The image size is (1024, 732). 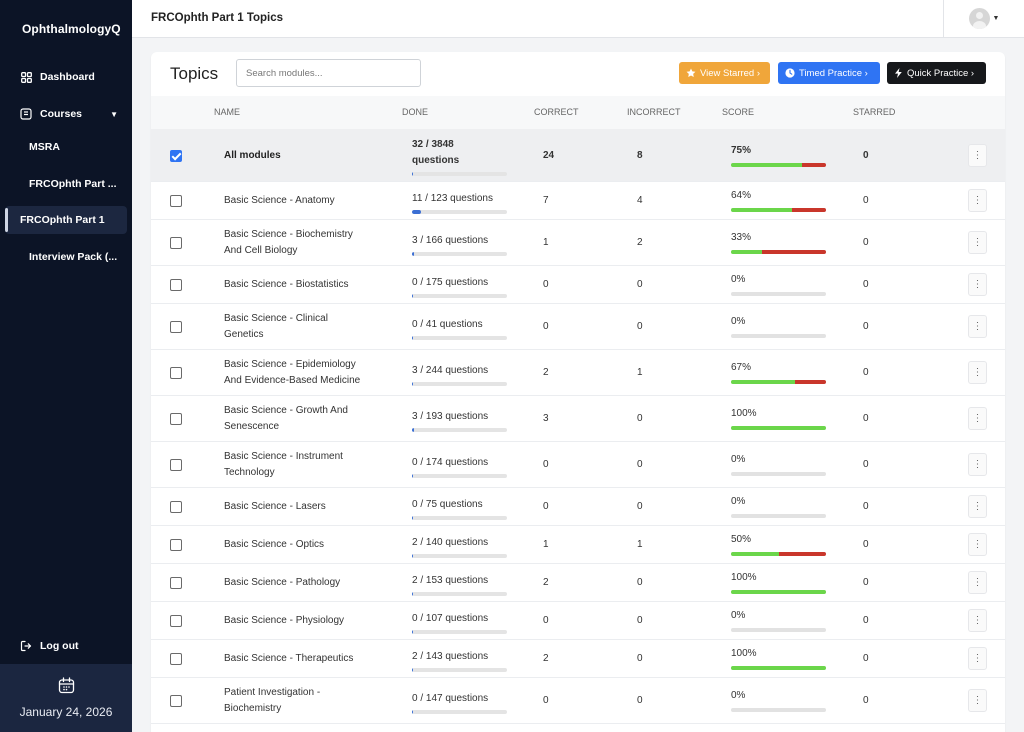 What do you see at coordinates (781, 372) in the screenshot?
I see `score-cell: 67%` at bounding box center [781, 372].